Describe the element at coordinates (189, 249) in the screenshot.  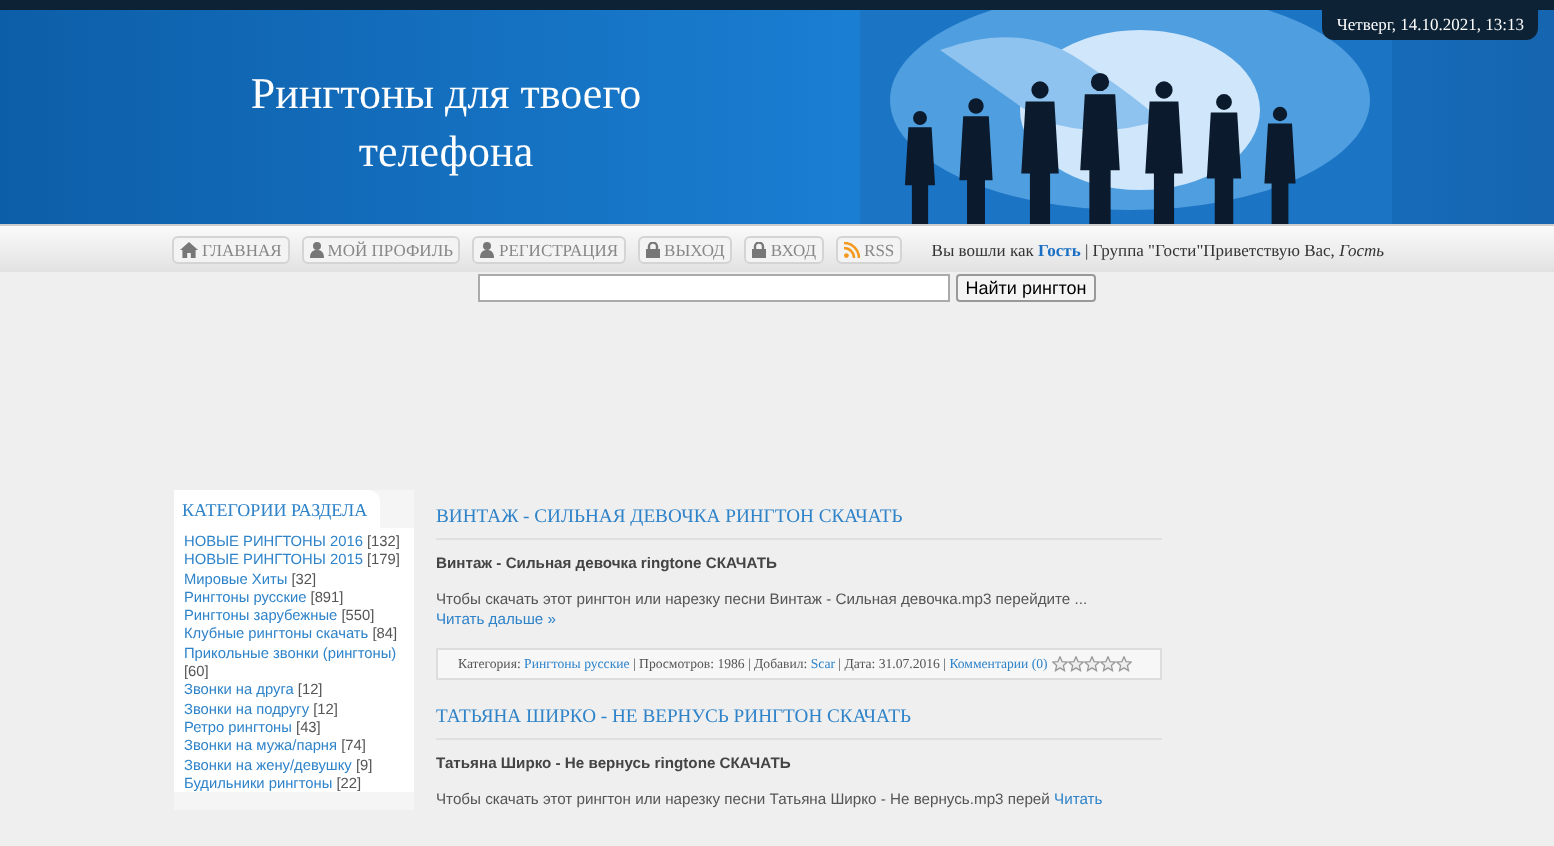
I see `home-icon` at that location.